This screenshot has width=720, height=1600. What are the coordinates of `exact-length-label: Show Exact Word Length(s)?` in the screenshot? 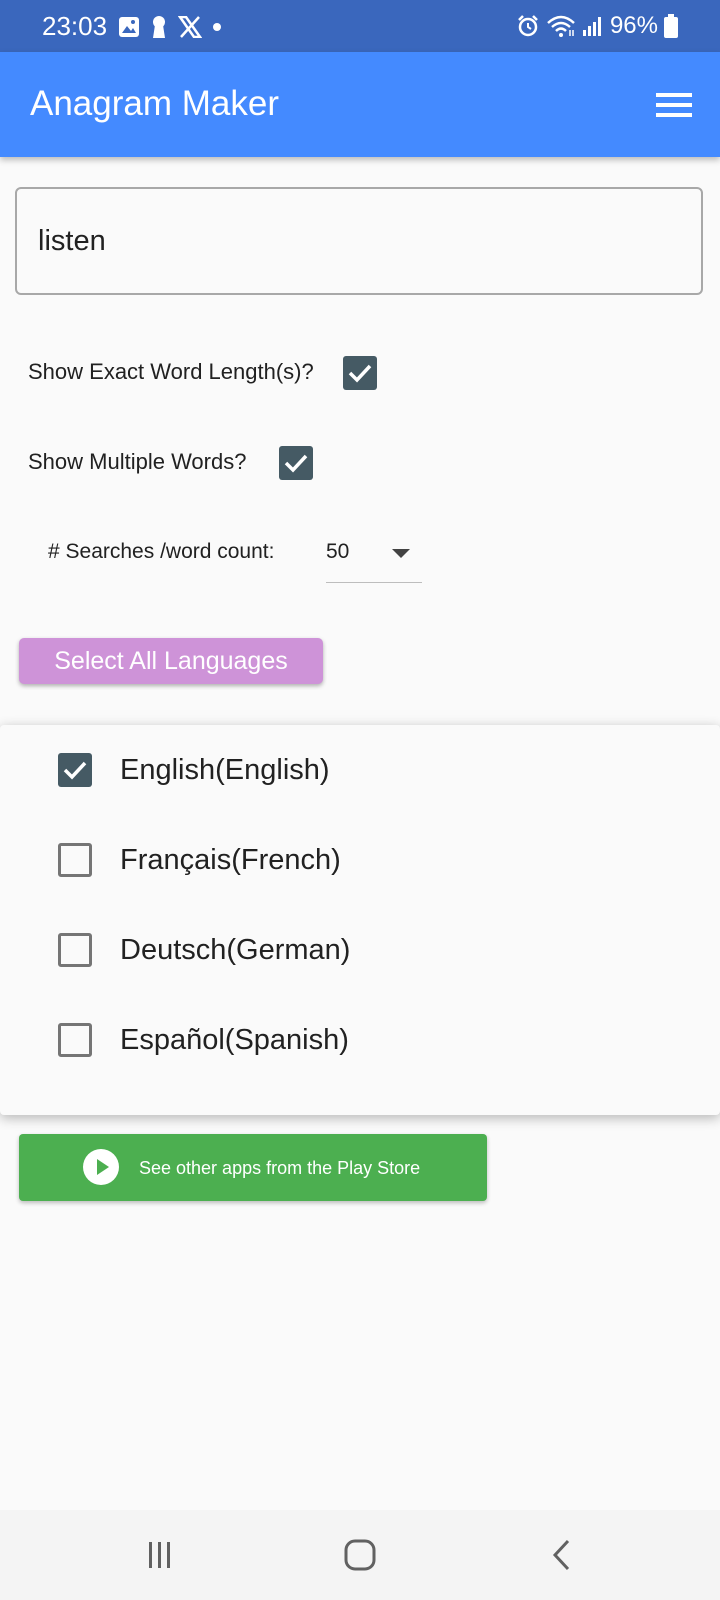 It's located at (171, 371).